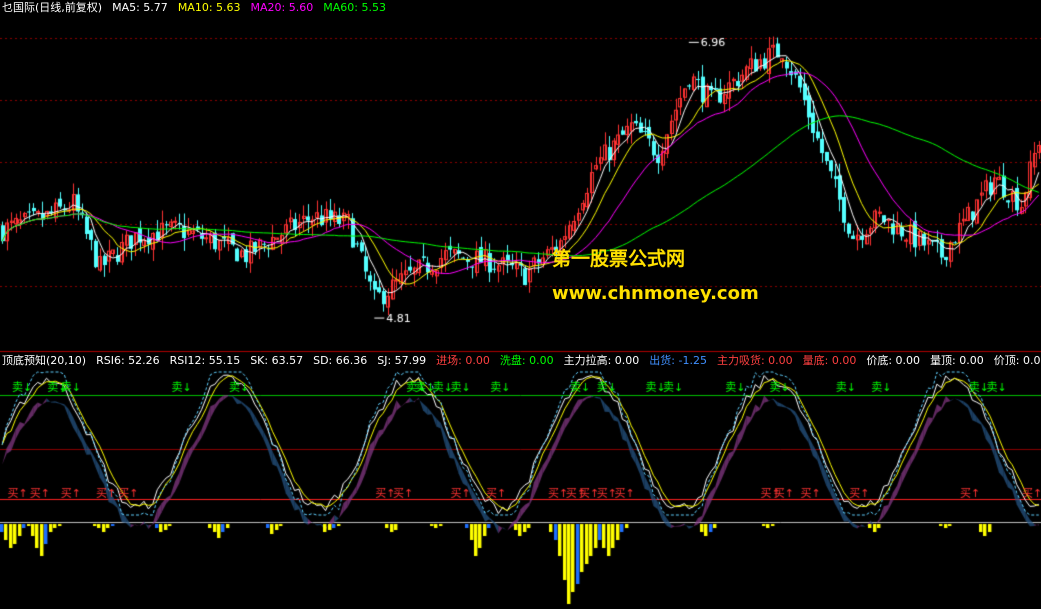 Image resolution: width=1041 pixels, height=609 pixels. I want to click on indicator-legend-item: 洗盘: 0.00, so click(526, 360).